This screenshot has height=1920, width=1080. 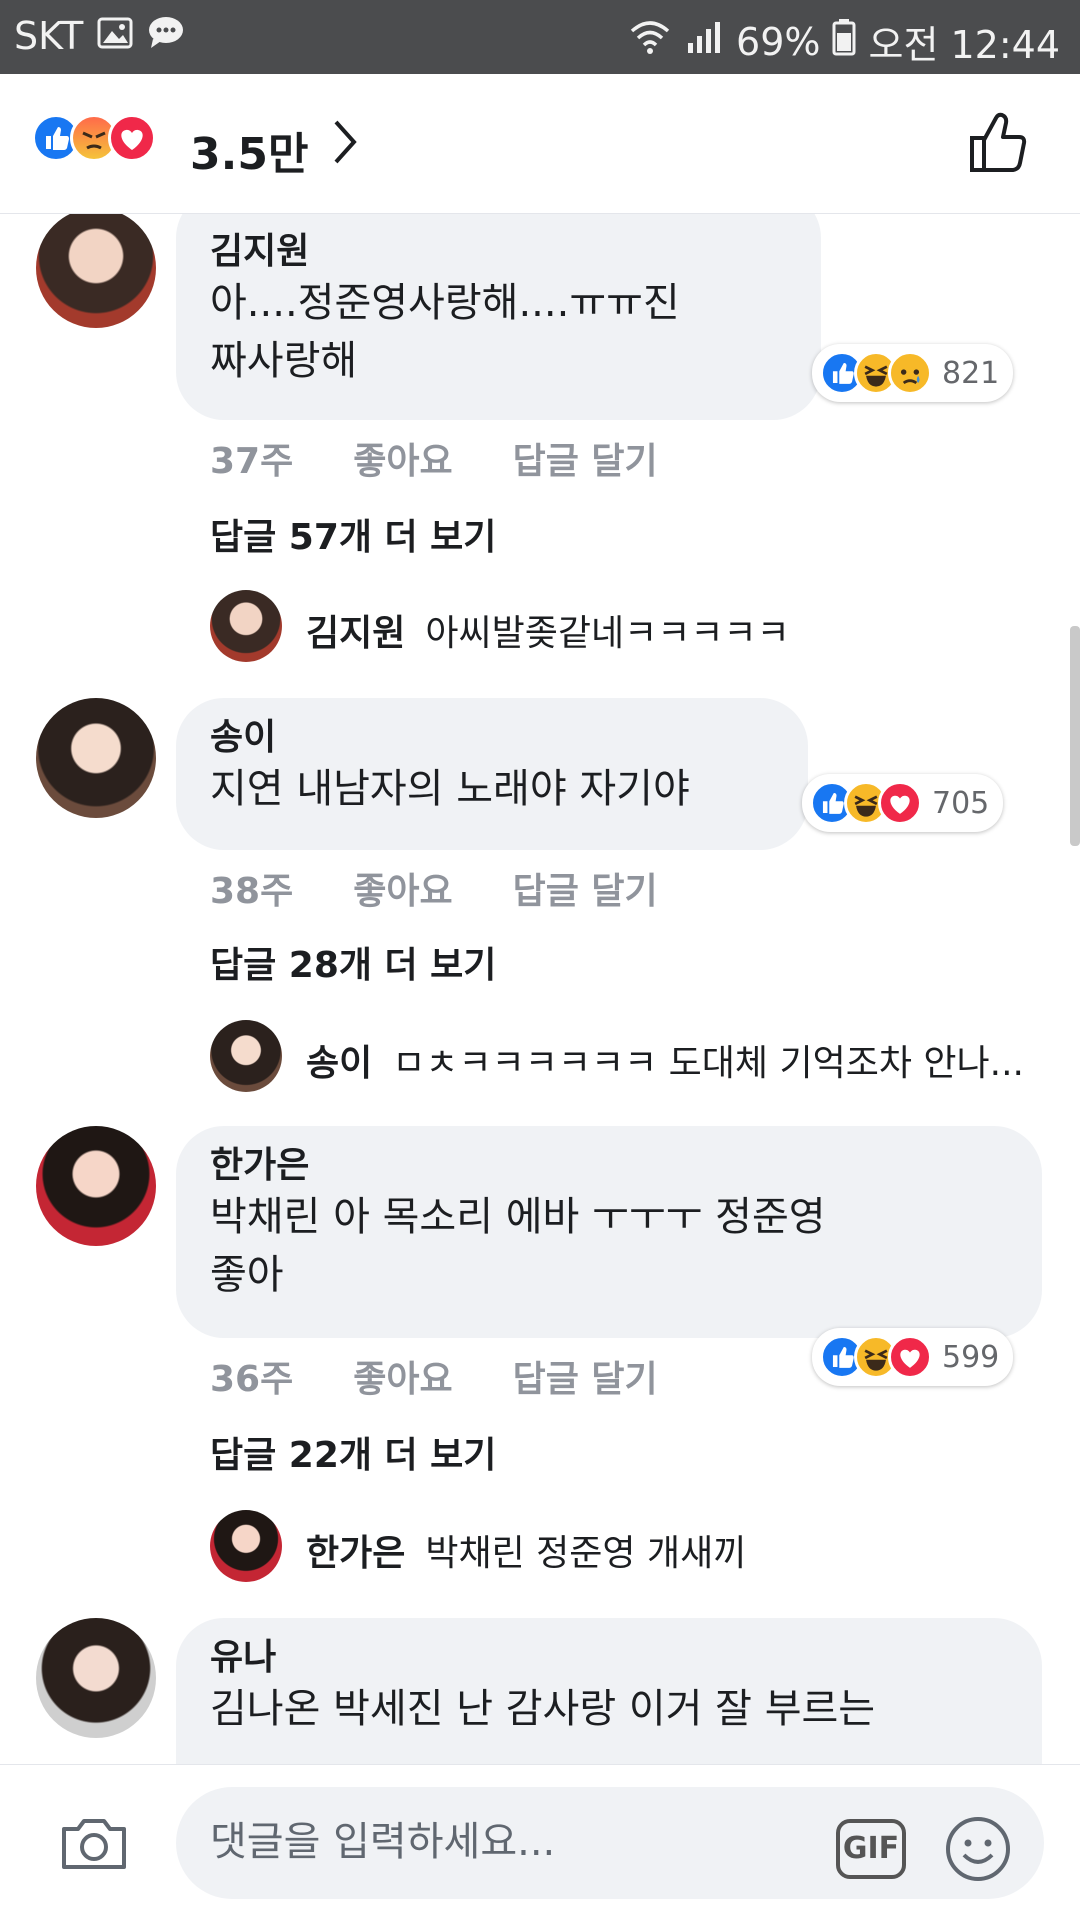 I want to click on comment-text: 좋아, so click(x=247, y=1275).